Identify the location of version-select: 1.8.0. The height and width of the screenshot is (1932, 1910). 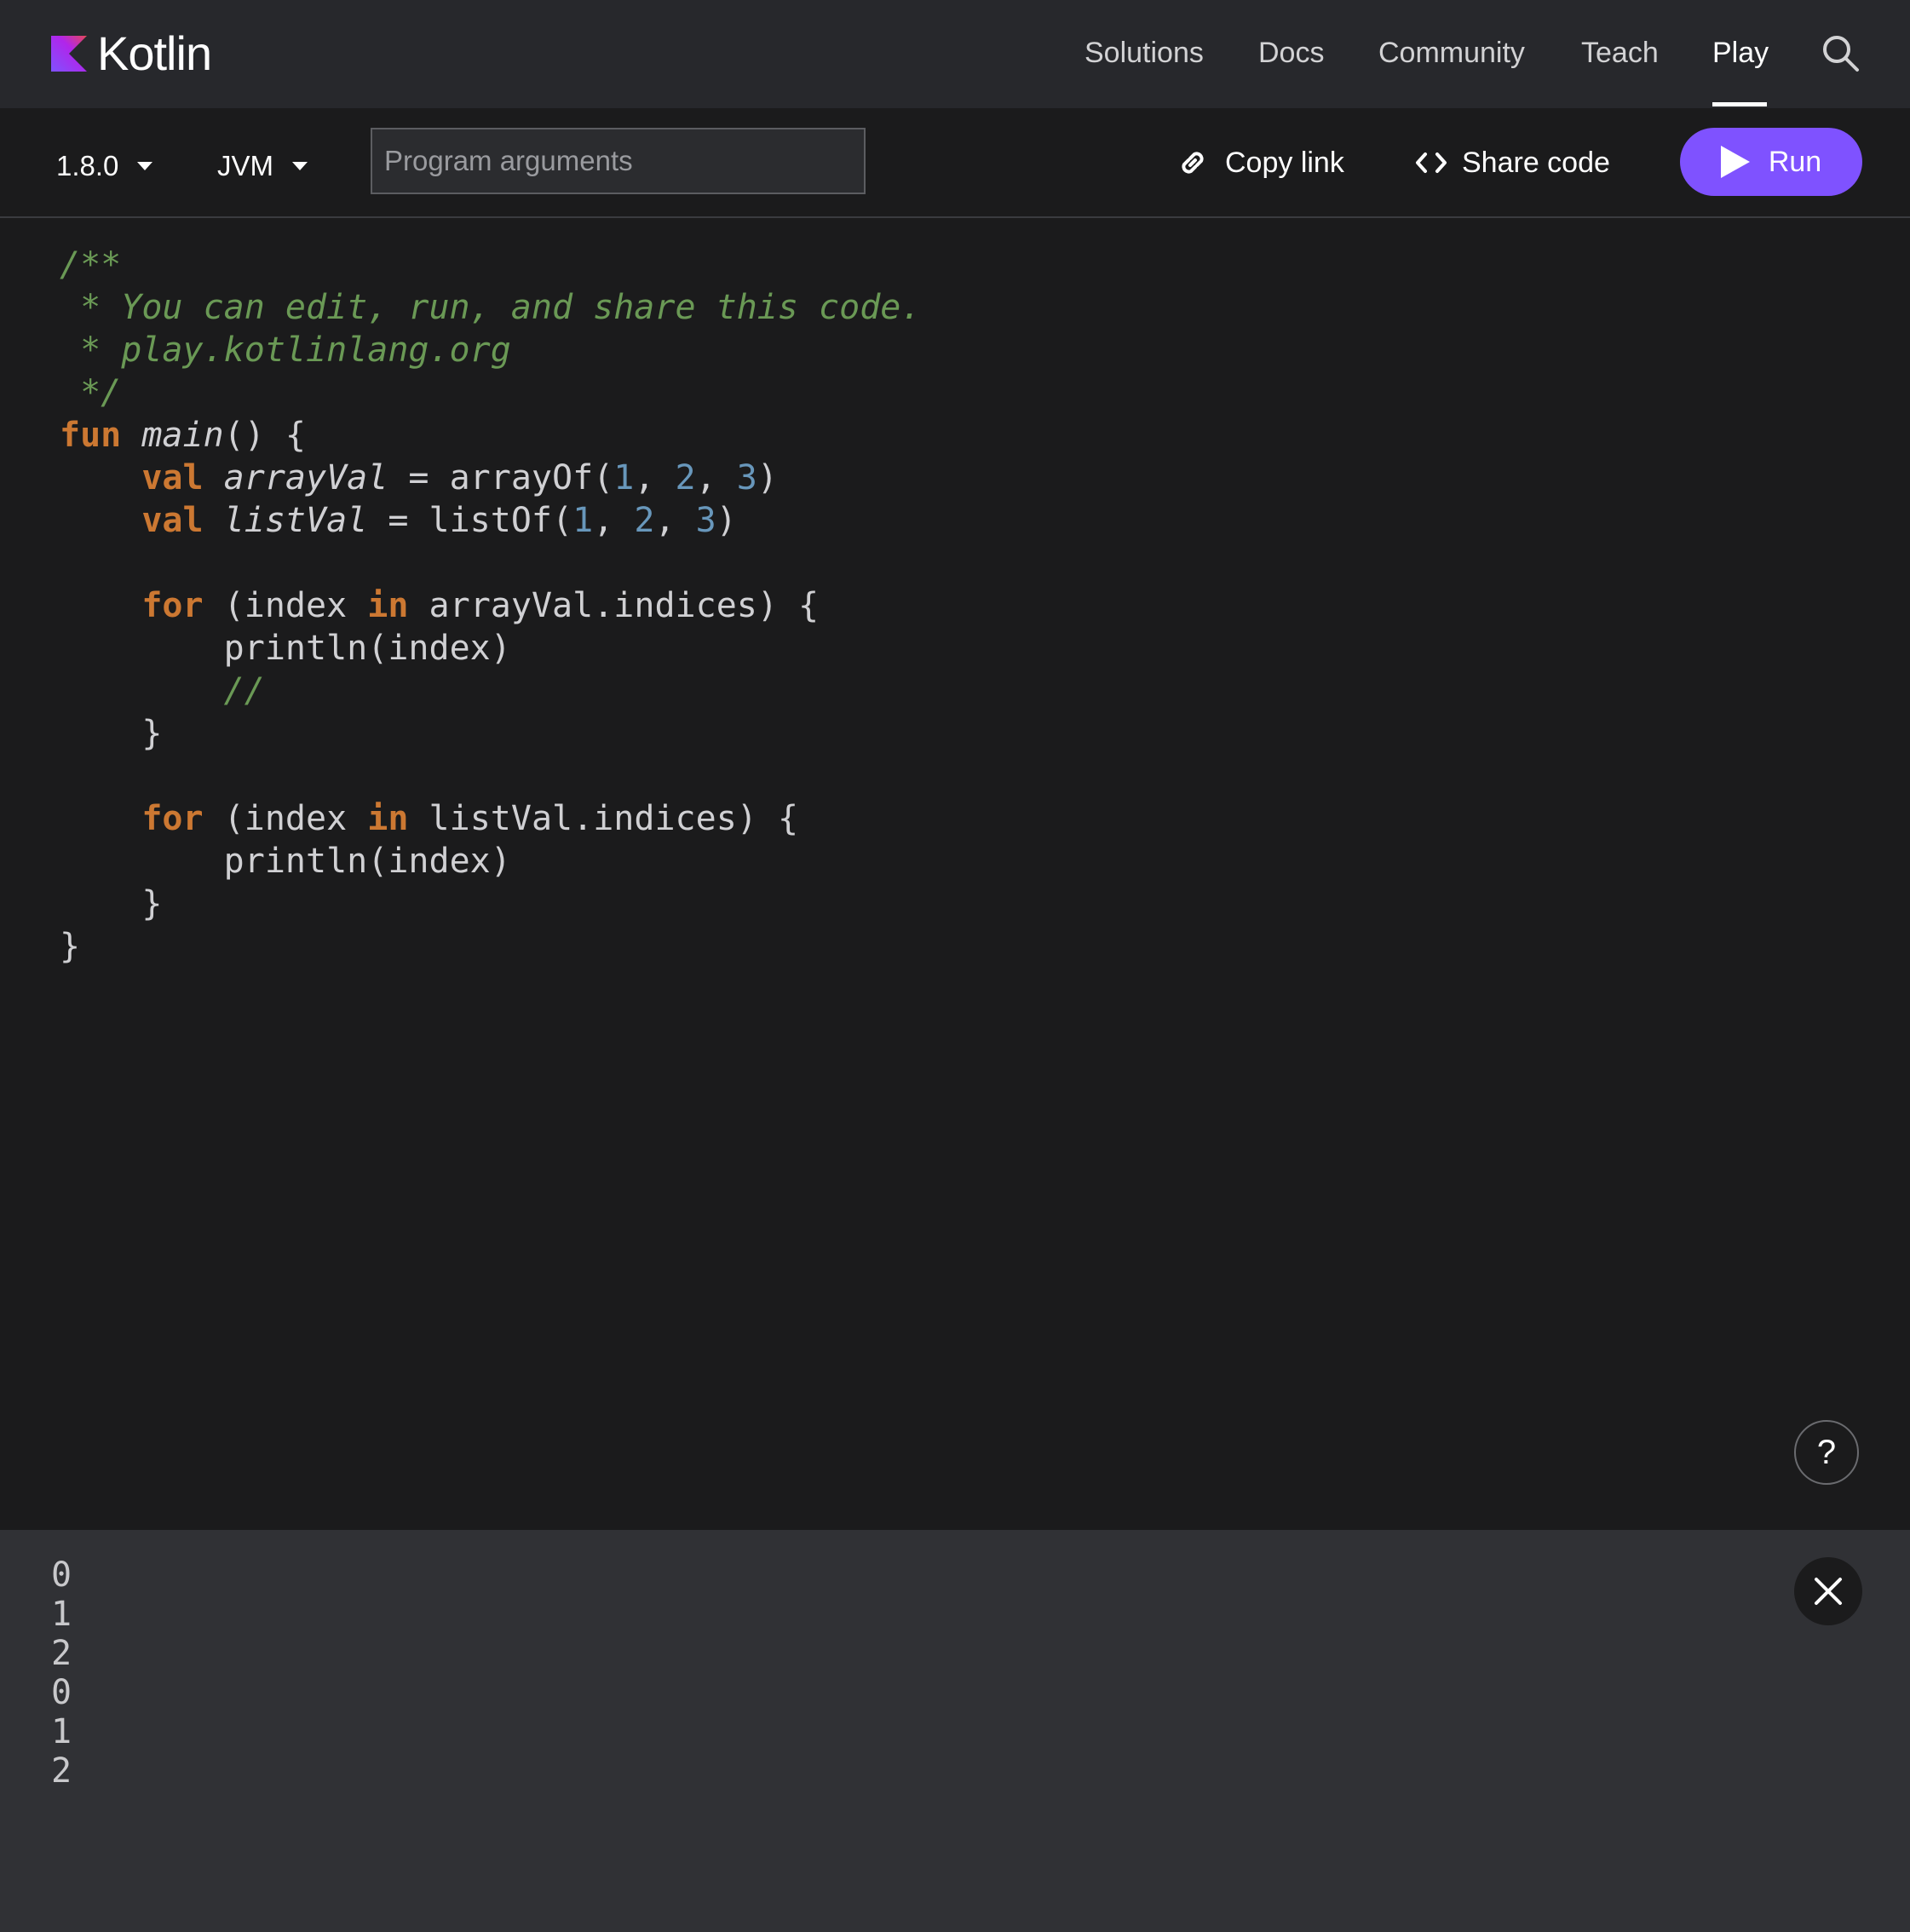
(104, 167).